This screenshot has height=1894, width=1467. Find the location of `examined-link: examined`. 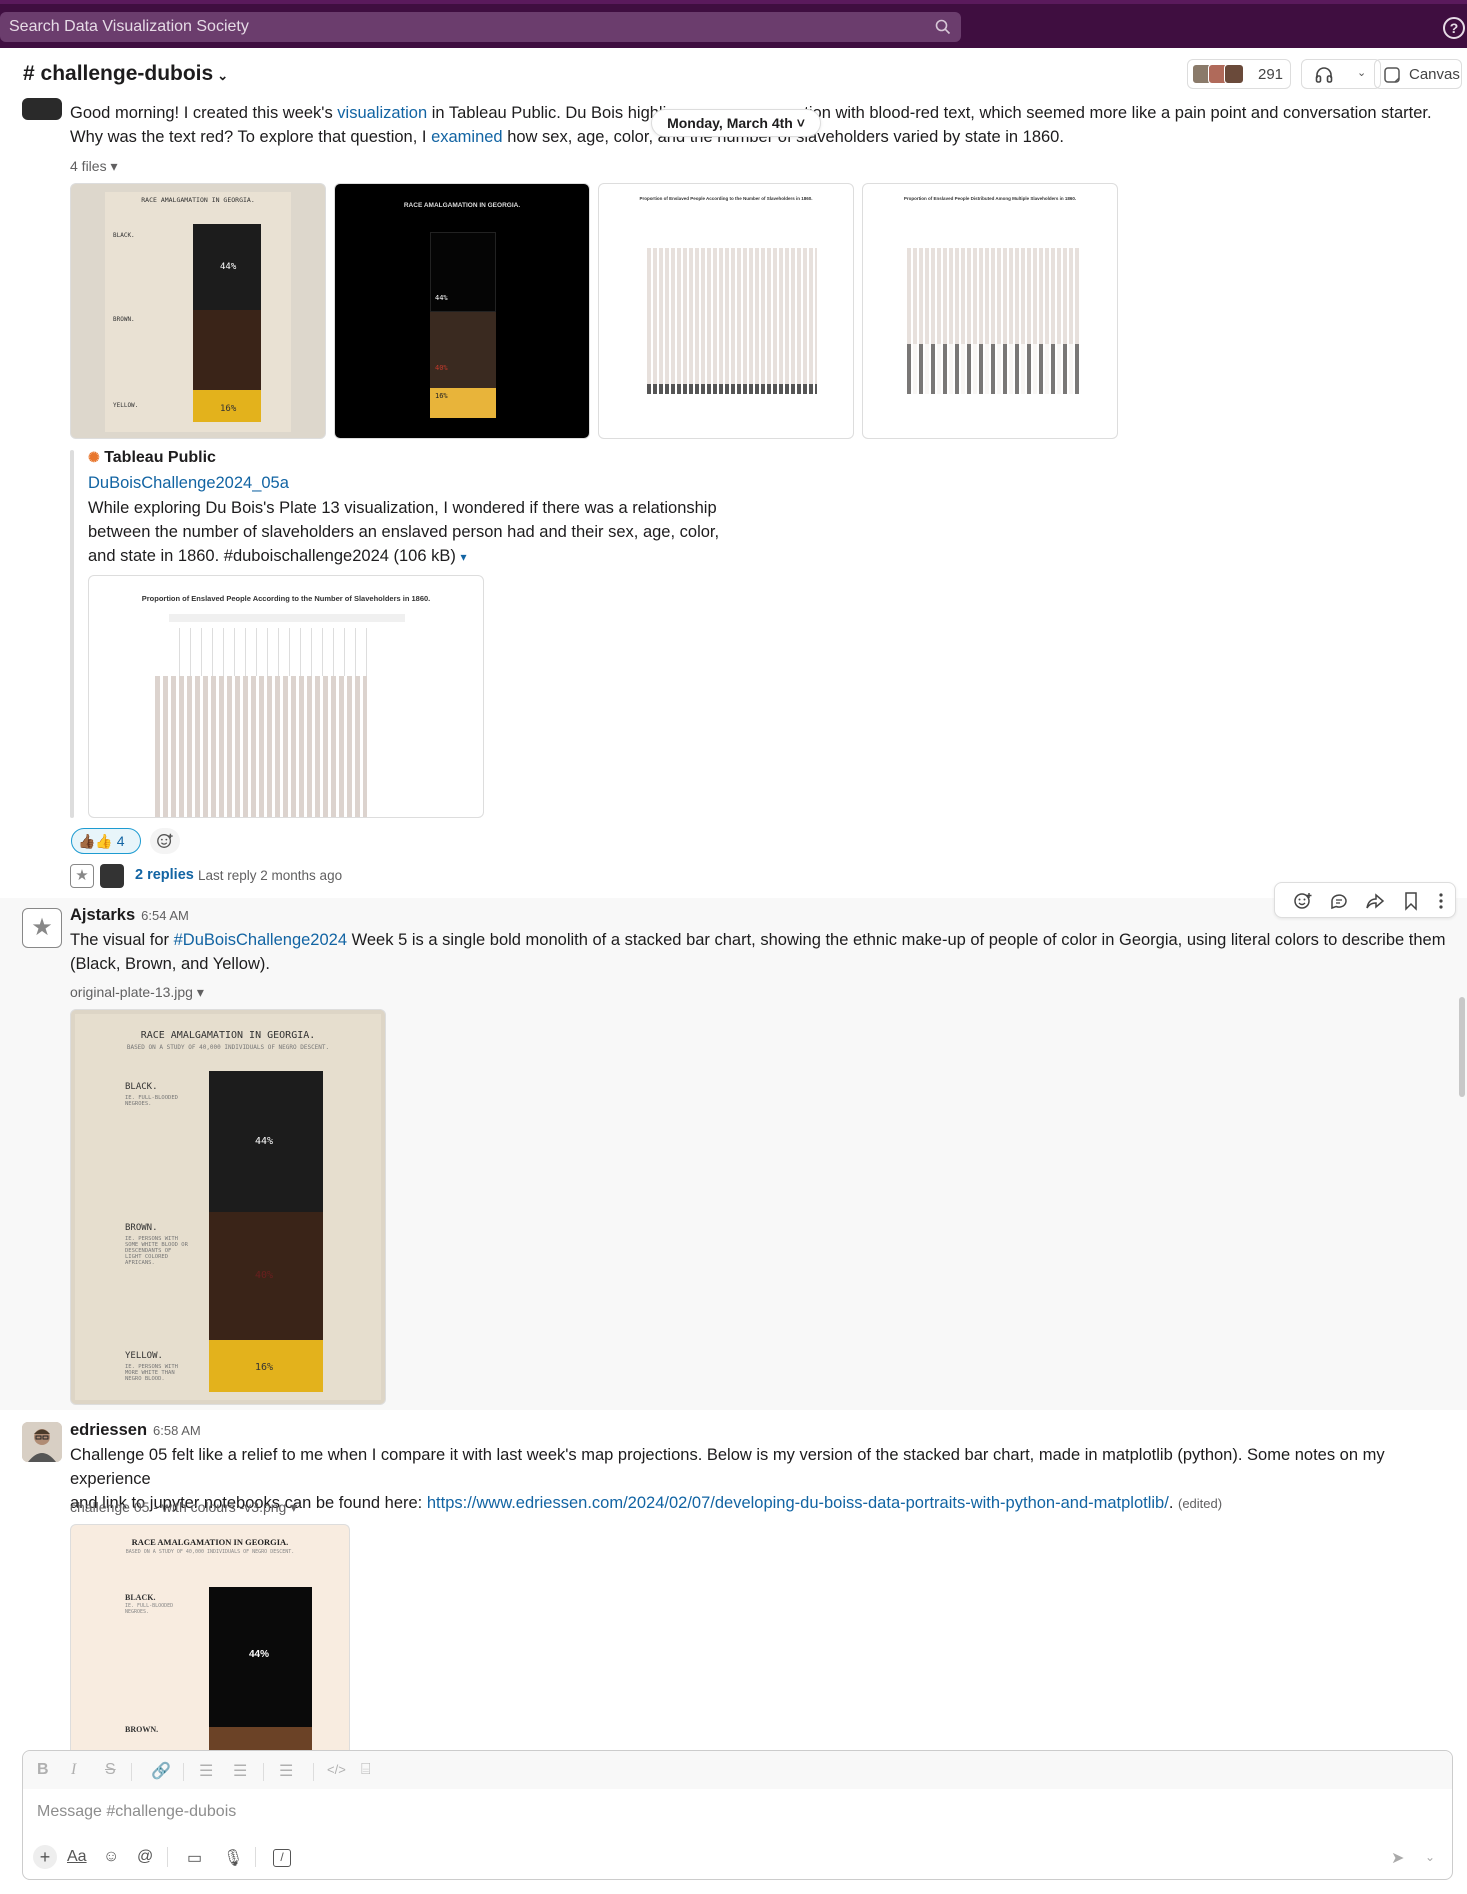

examined-link: examined is located at coordinates (467, 137).